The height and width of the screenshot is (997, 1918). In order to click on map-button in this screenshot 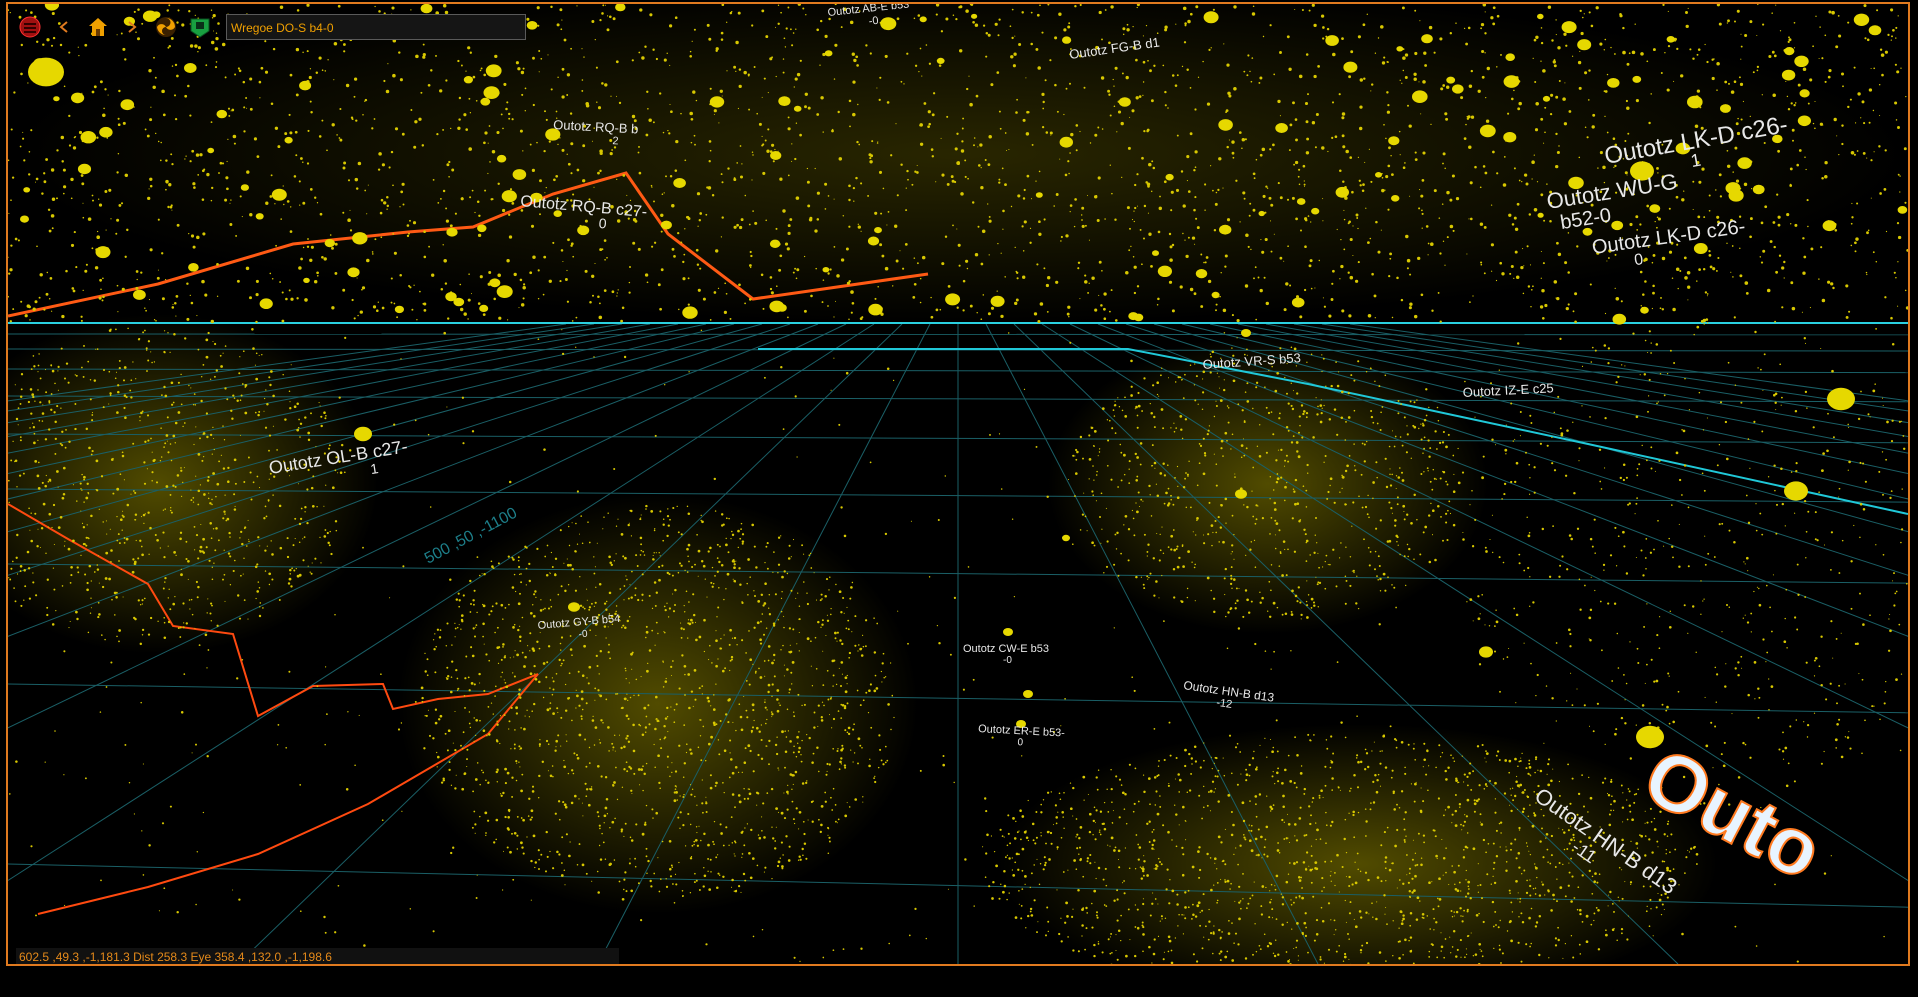, I will do `click(200, 27)`.